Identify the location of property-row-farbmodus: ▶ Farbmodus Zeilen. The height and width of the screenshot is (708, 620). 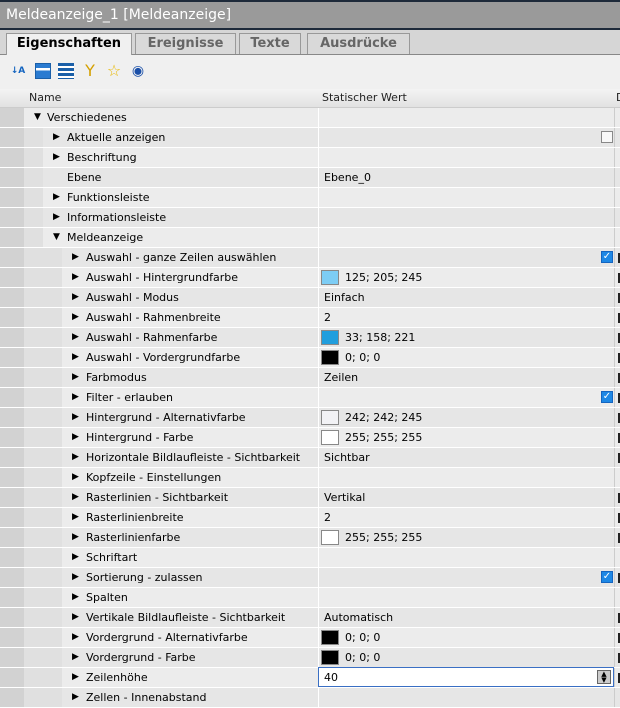
(310, 378).